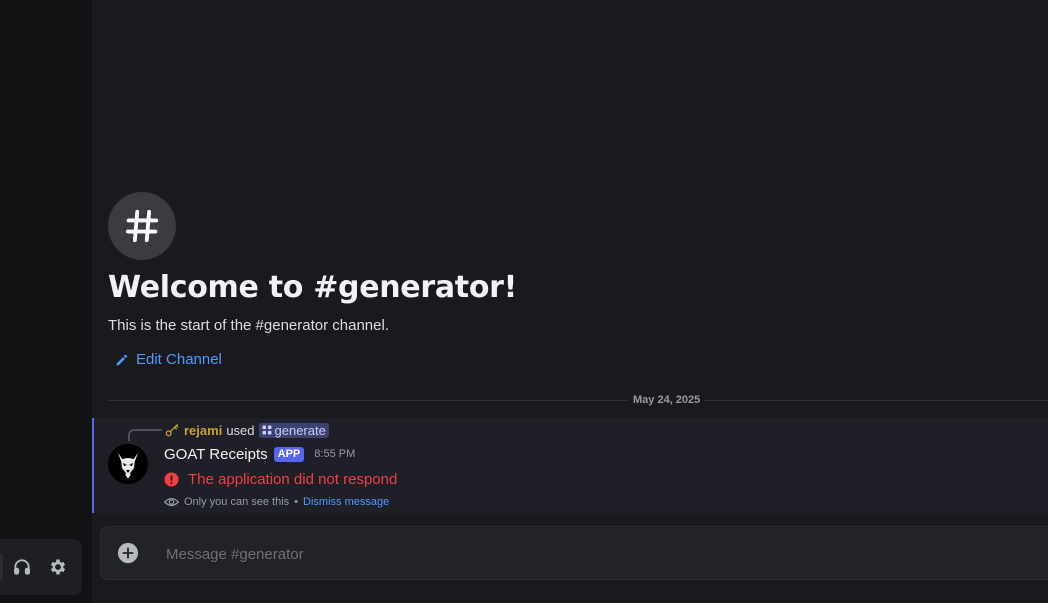 This screenshot has width=1048, height=603. Describe the element at coordinates (237, 502) in the screenshot. I see `ephemeral-text: Only you can see this` at that location.